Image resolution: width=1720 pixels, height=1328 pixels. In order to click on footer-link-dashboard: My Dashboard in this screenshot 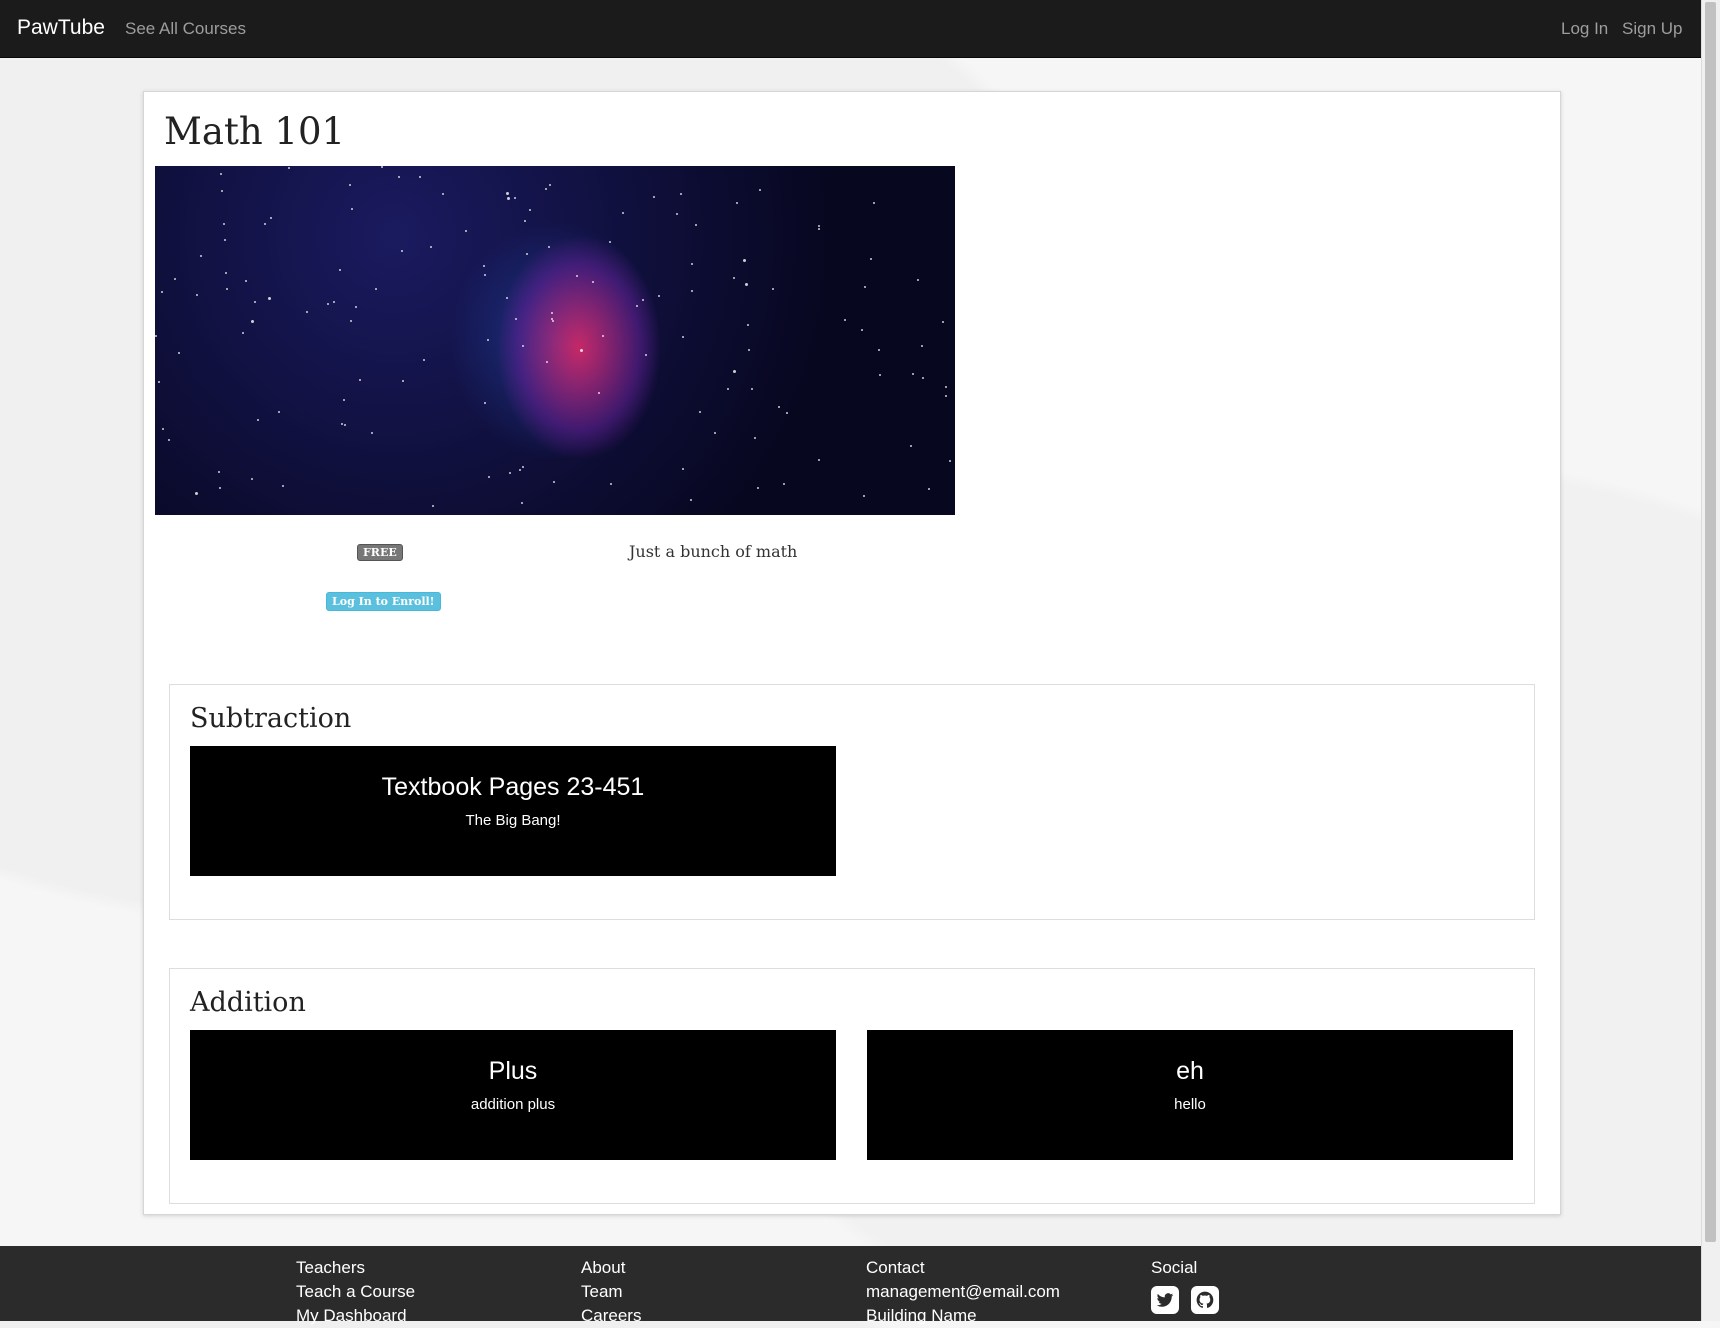, I will do `click(355, 1316)`.